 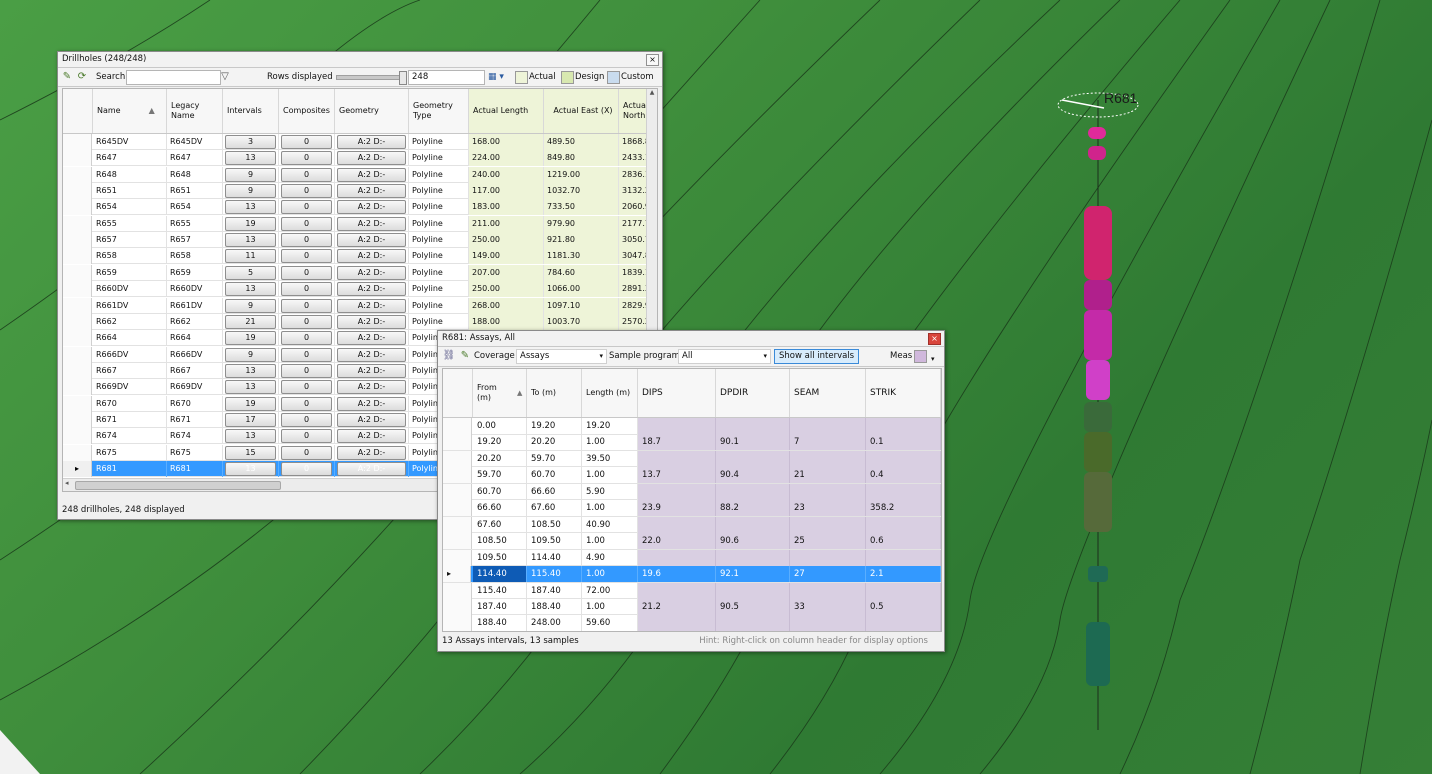 I want to click on coverage-select: Assays ▾, so click(x=561, y=356).